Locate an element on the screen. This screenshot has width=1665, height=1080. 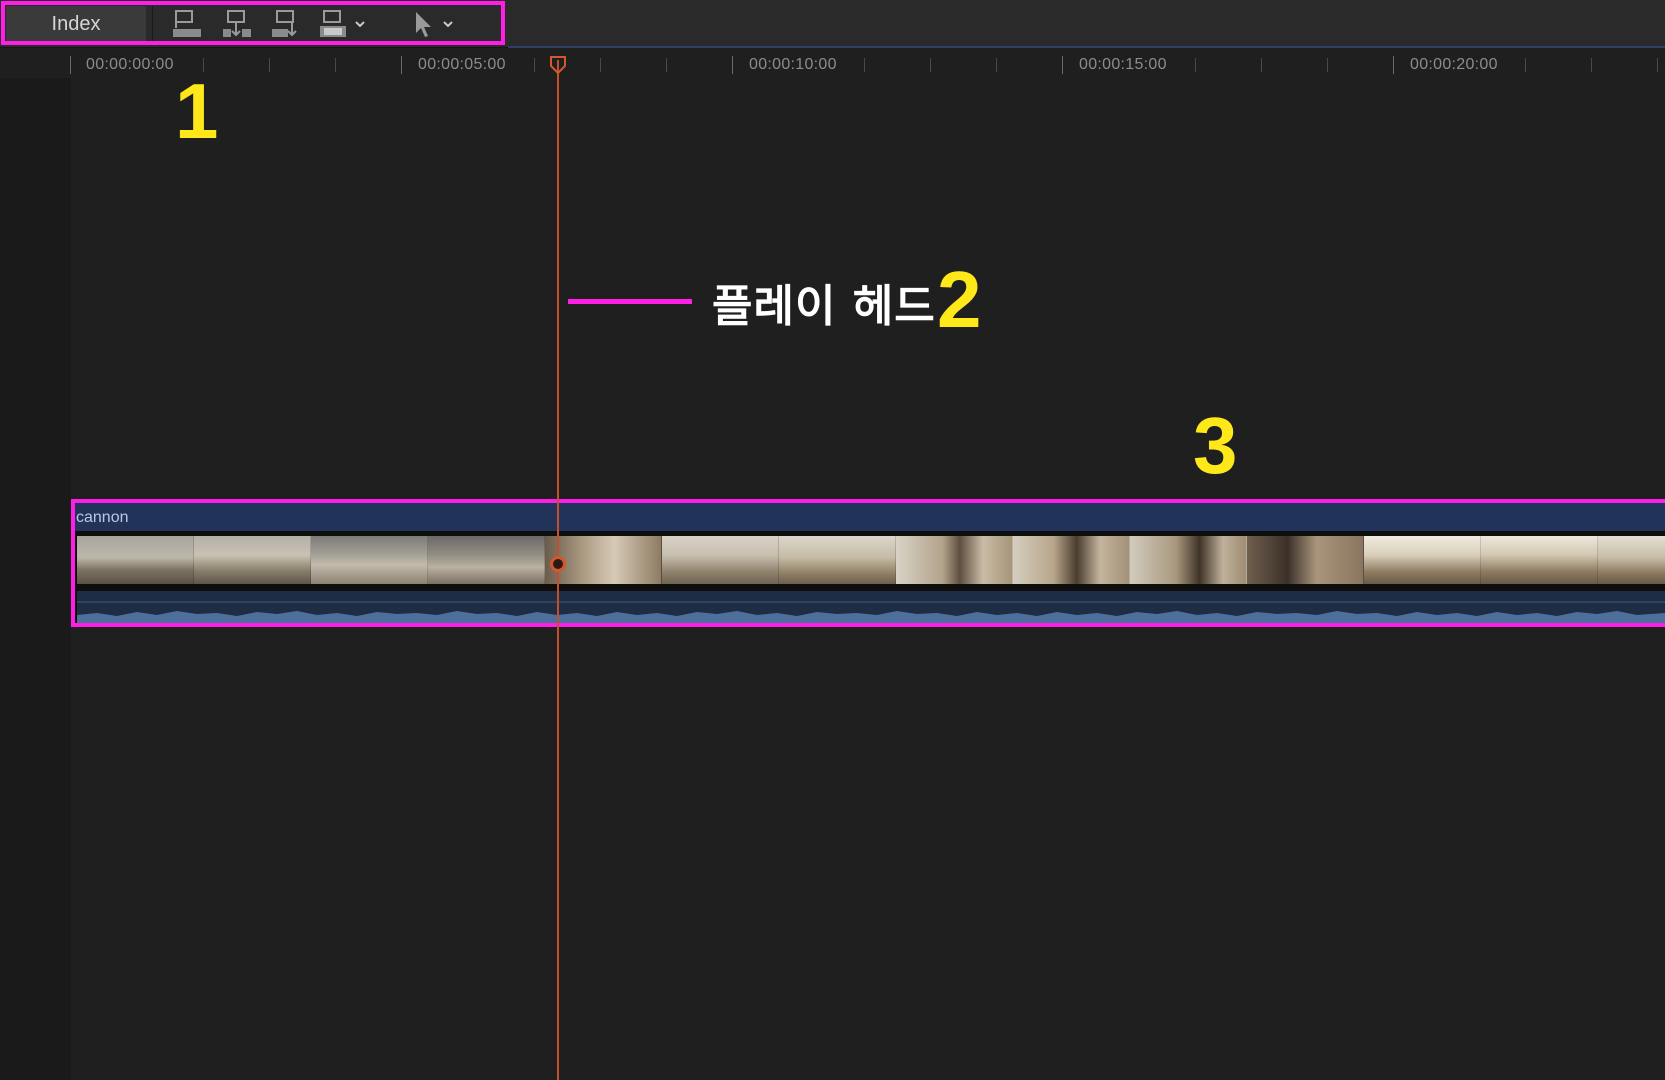
annotation-number-1: 1 is located at coordinates (197, 111).